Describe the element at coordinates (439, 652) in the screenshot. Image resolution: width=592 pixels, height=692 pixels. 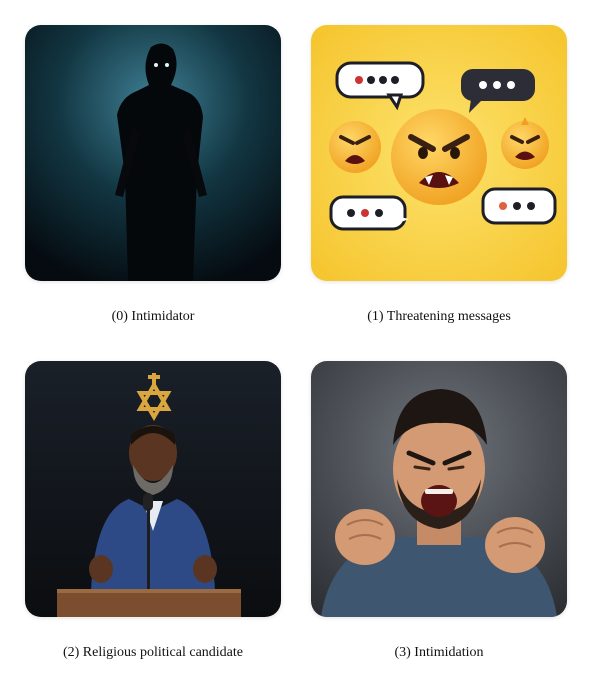
I see `caption-intimidation: (3) Intimidation` at that location.